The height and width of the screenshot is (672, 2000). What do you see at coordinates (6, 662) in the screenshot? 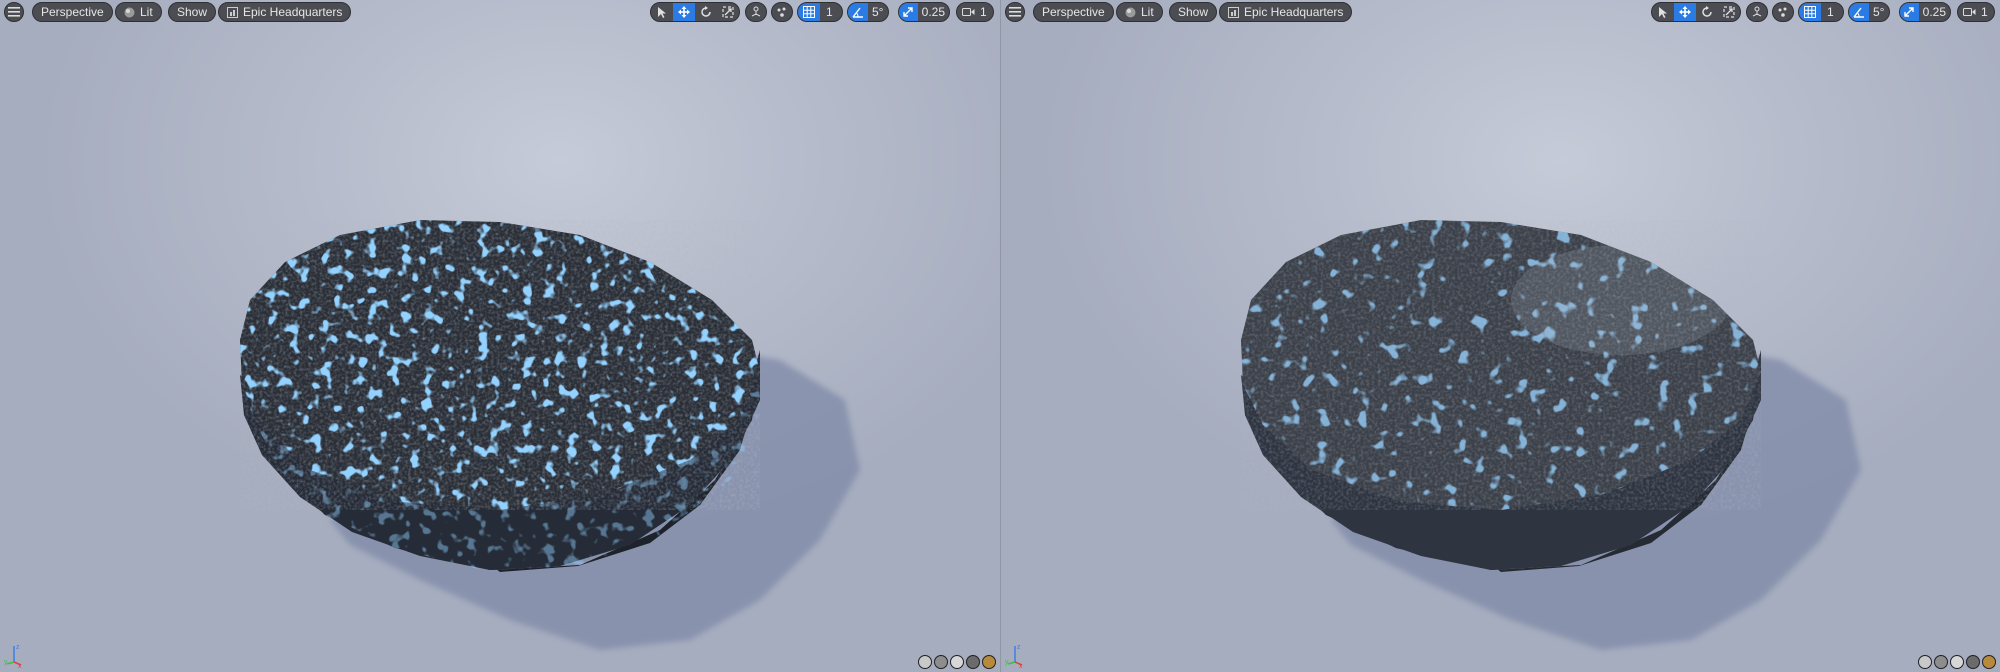
I see `axis-y-label: y` at bounding box center [6, 662].